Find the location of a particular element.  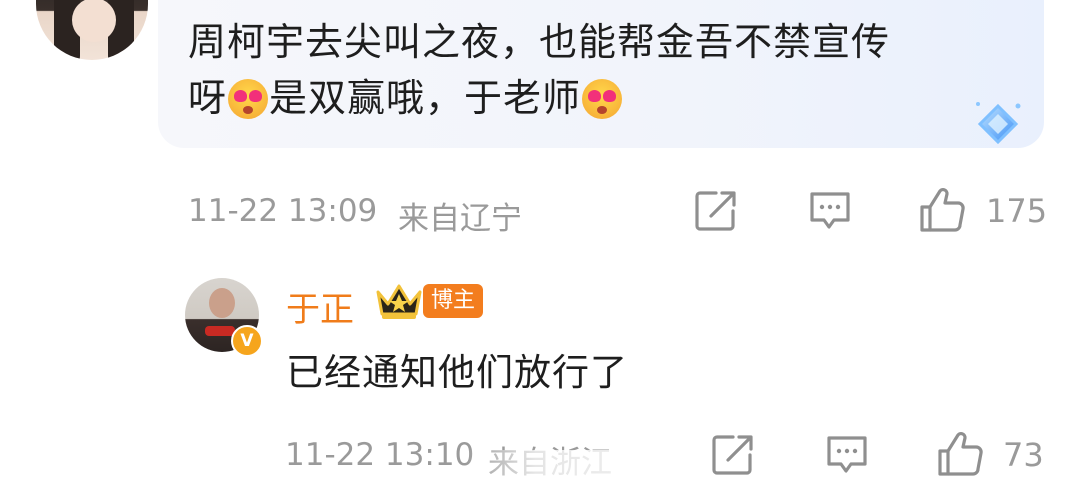

comment-time: 11-22 13:09 is located at coordinates (283, 211).